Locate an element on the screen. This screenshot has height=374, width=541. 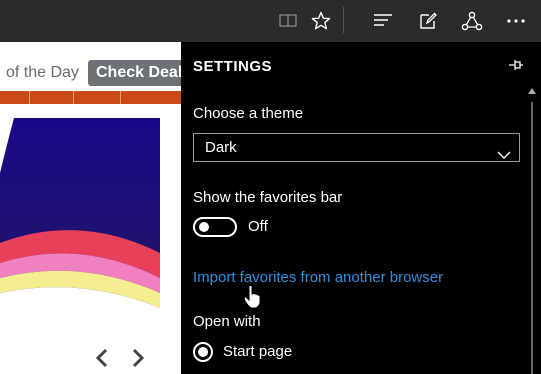
hand-cursor-icon is located at coordinates (252, 297).